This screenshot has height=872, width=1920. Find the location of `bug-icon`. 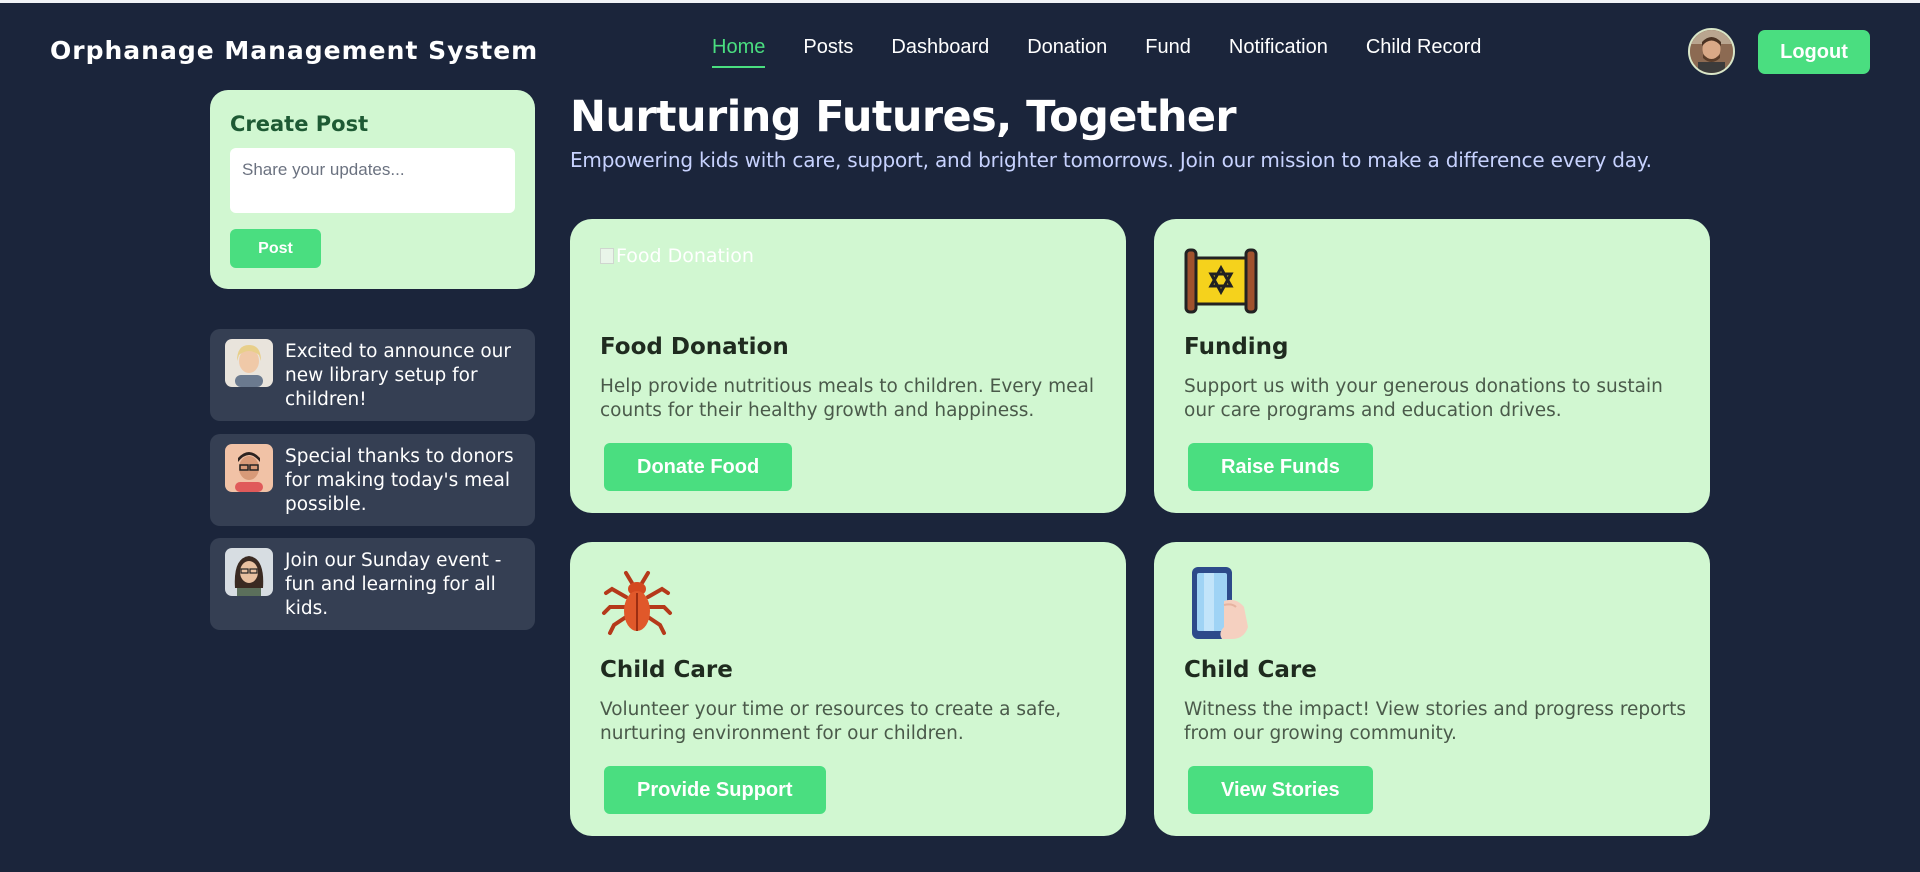

bug-icon is located at coordinates (637, 604).